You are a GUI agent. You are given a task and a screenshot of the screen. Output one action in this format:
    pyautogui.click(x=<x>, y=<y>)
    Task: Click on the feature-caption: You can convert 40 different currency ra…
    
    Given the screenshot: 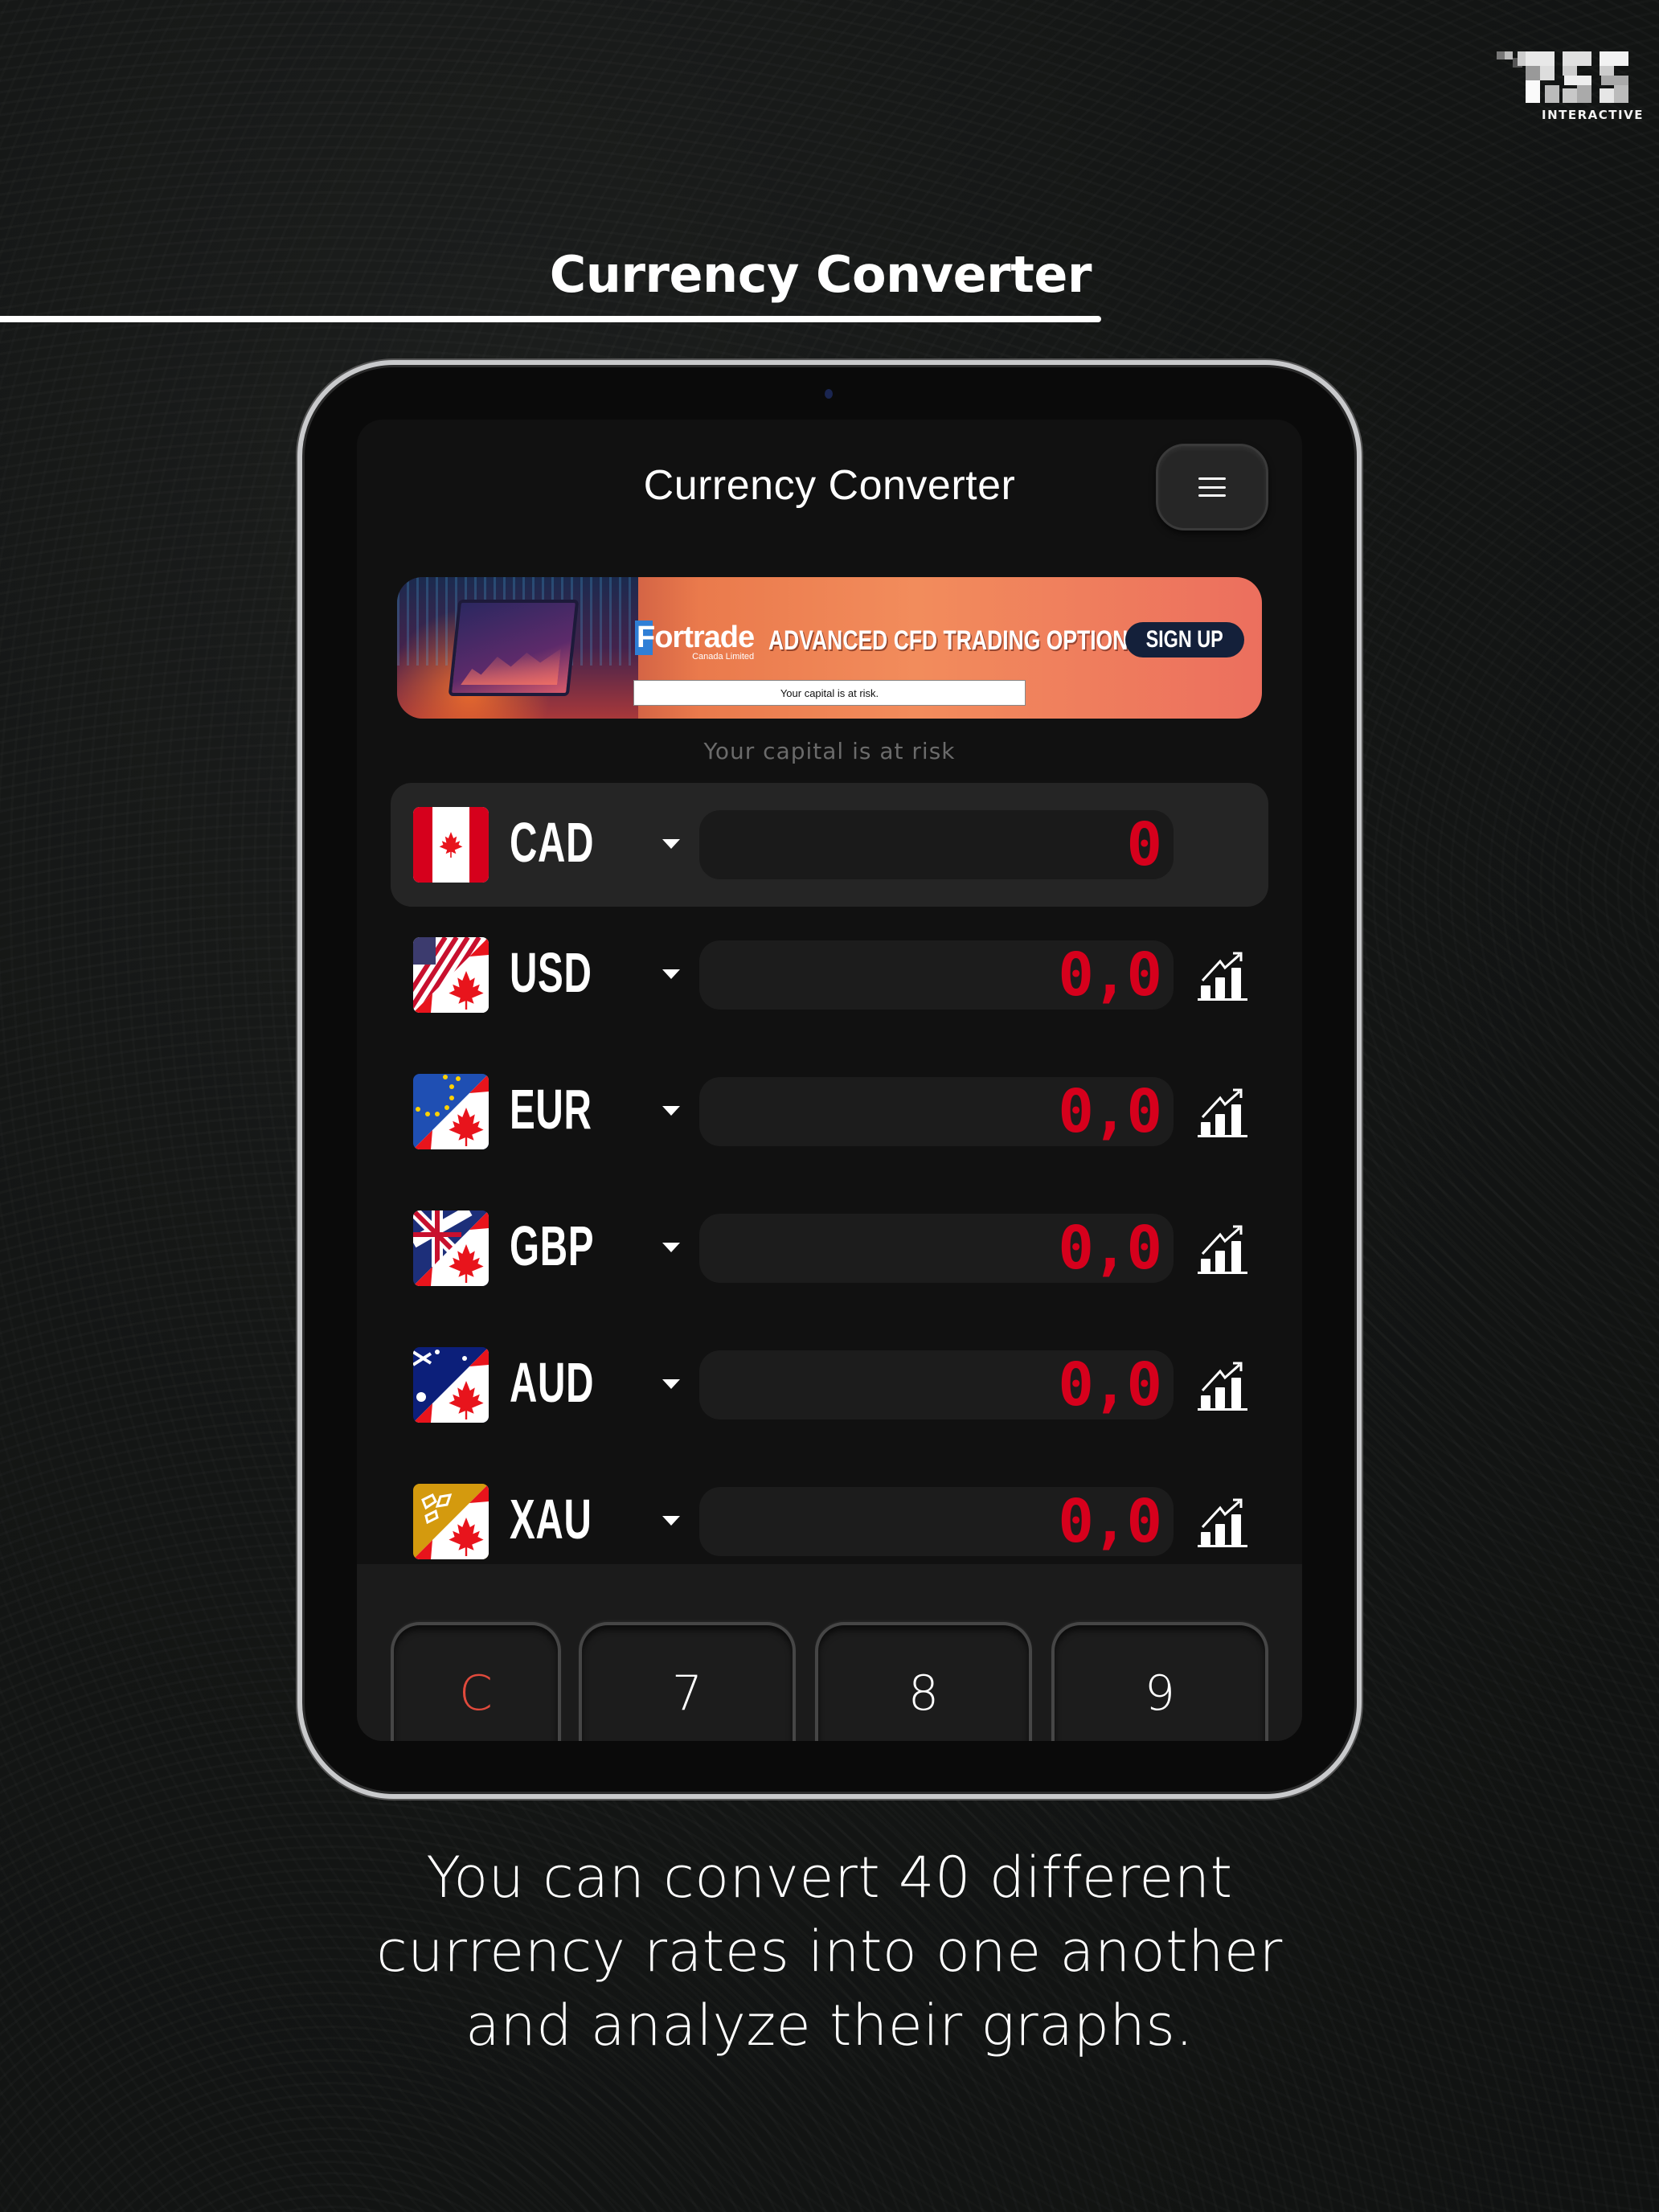 What is the action you would take?
    pyautogui.click(x=829, y=1951)
    